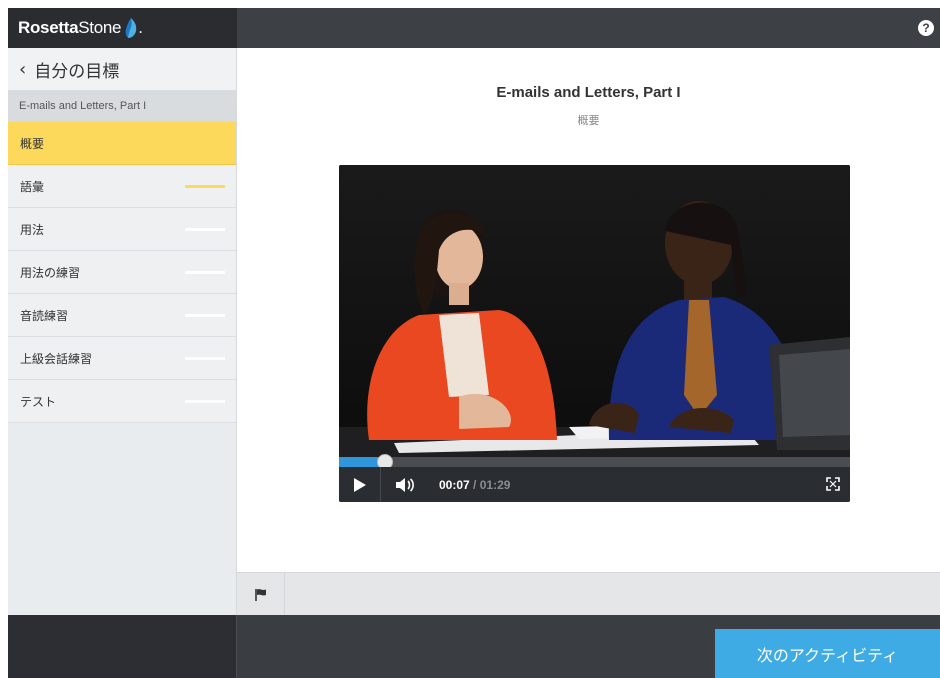 This screenshot has height=678, width=940. Describe the element at coordinates (122, 272) in the screenshot. I see `sidebar-item-usage-practice: 用法の練習` at that location.